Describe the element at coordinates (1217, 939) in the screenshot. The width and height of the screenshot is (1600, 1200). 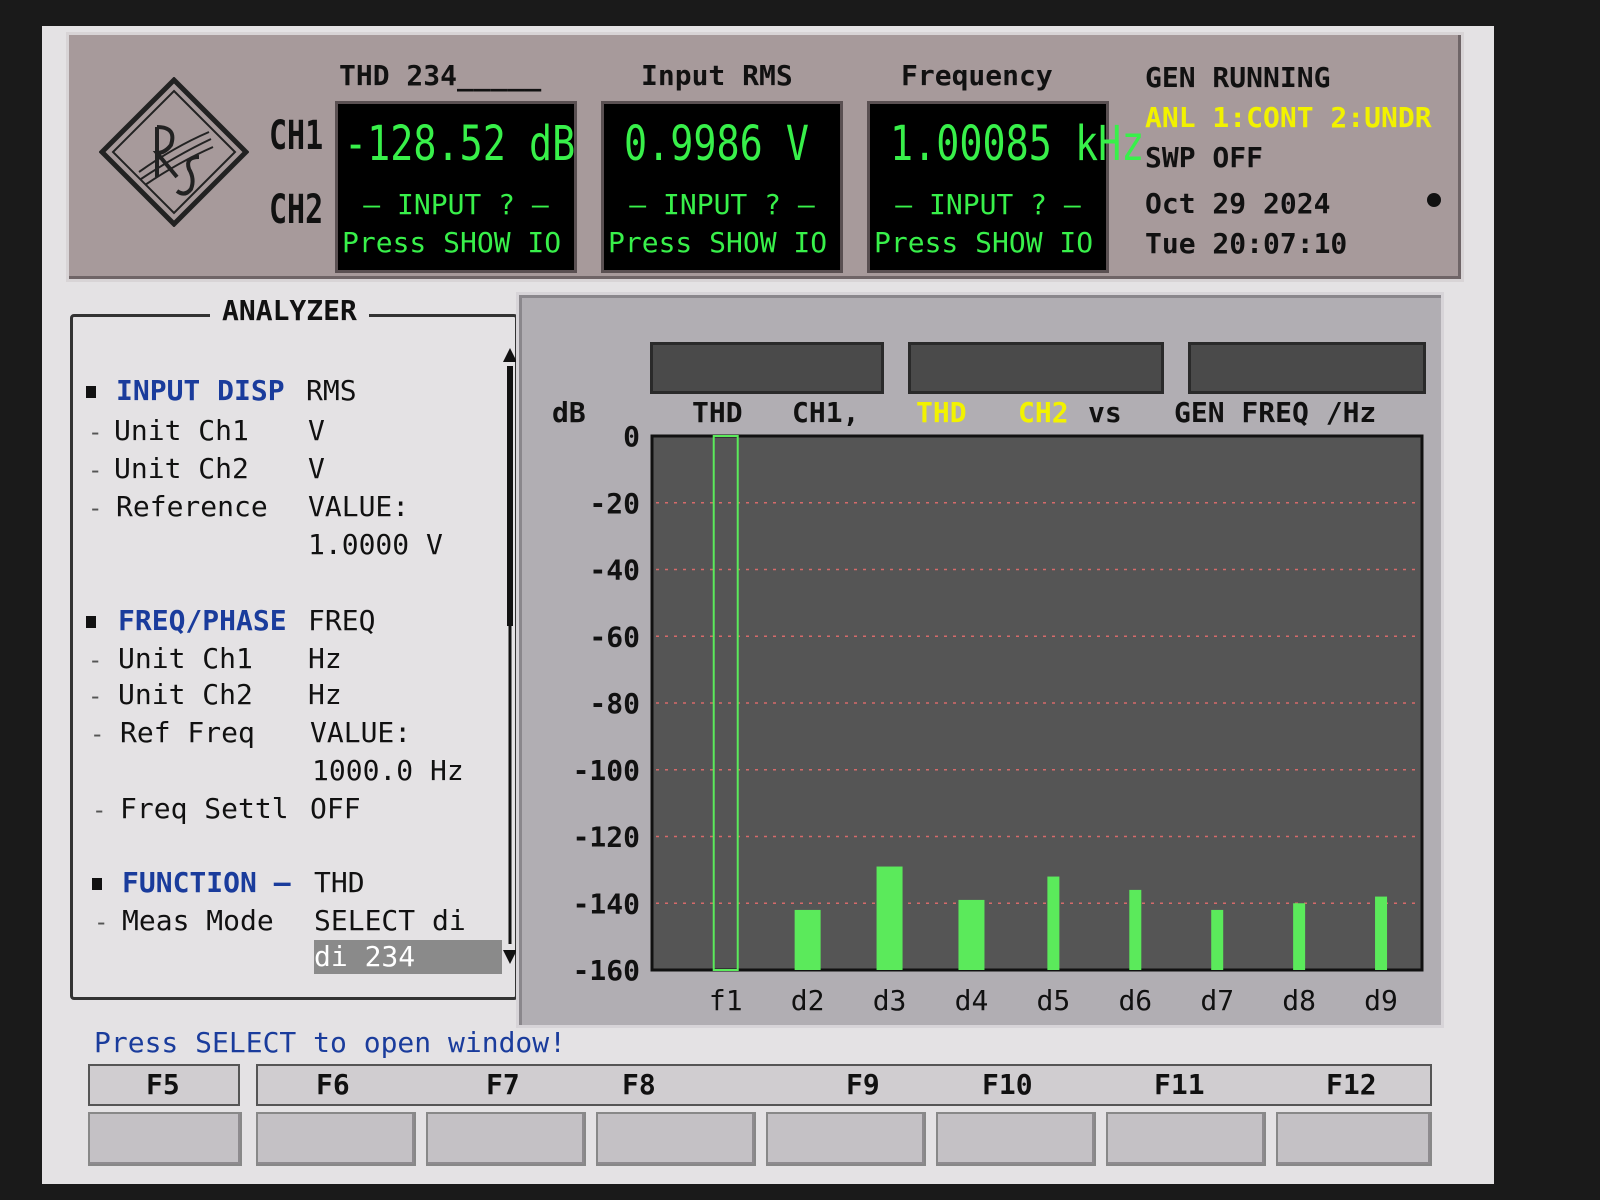
I see `bar-d7` at that location.